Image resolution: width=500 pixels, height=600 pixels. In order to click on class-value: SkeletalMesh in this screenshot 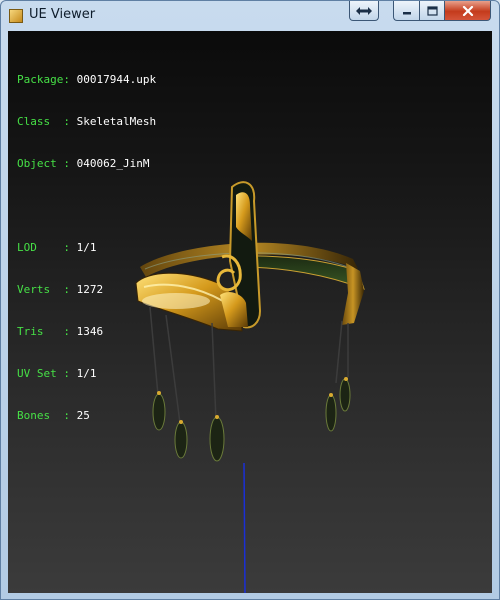, I will do `click(116, 121)`.